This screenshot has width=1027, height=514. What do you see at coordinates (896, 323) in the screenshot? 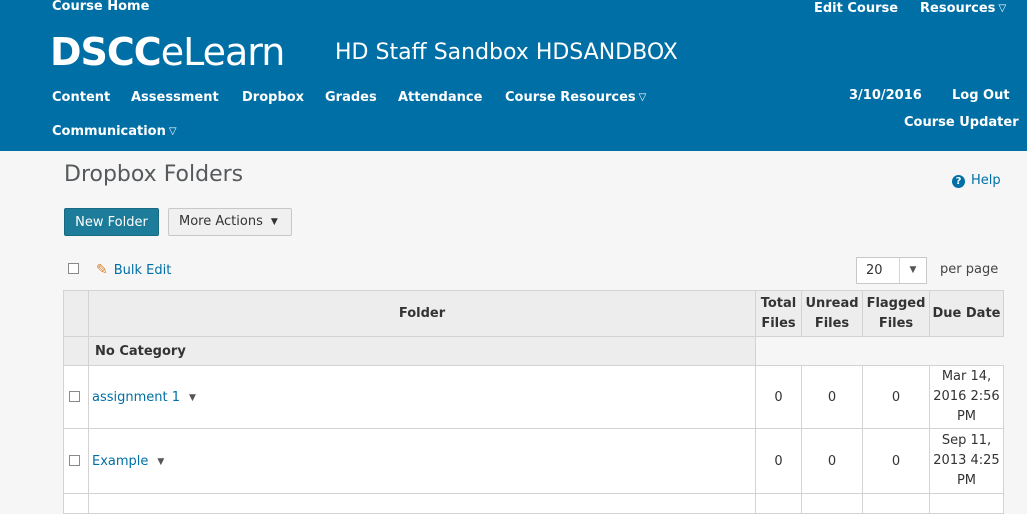
I see `header-flagged-files-line2: Files` at bounding box center [896, 323].